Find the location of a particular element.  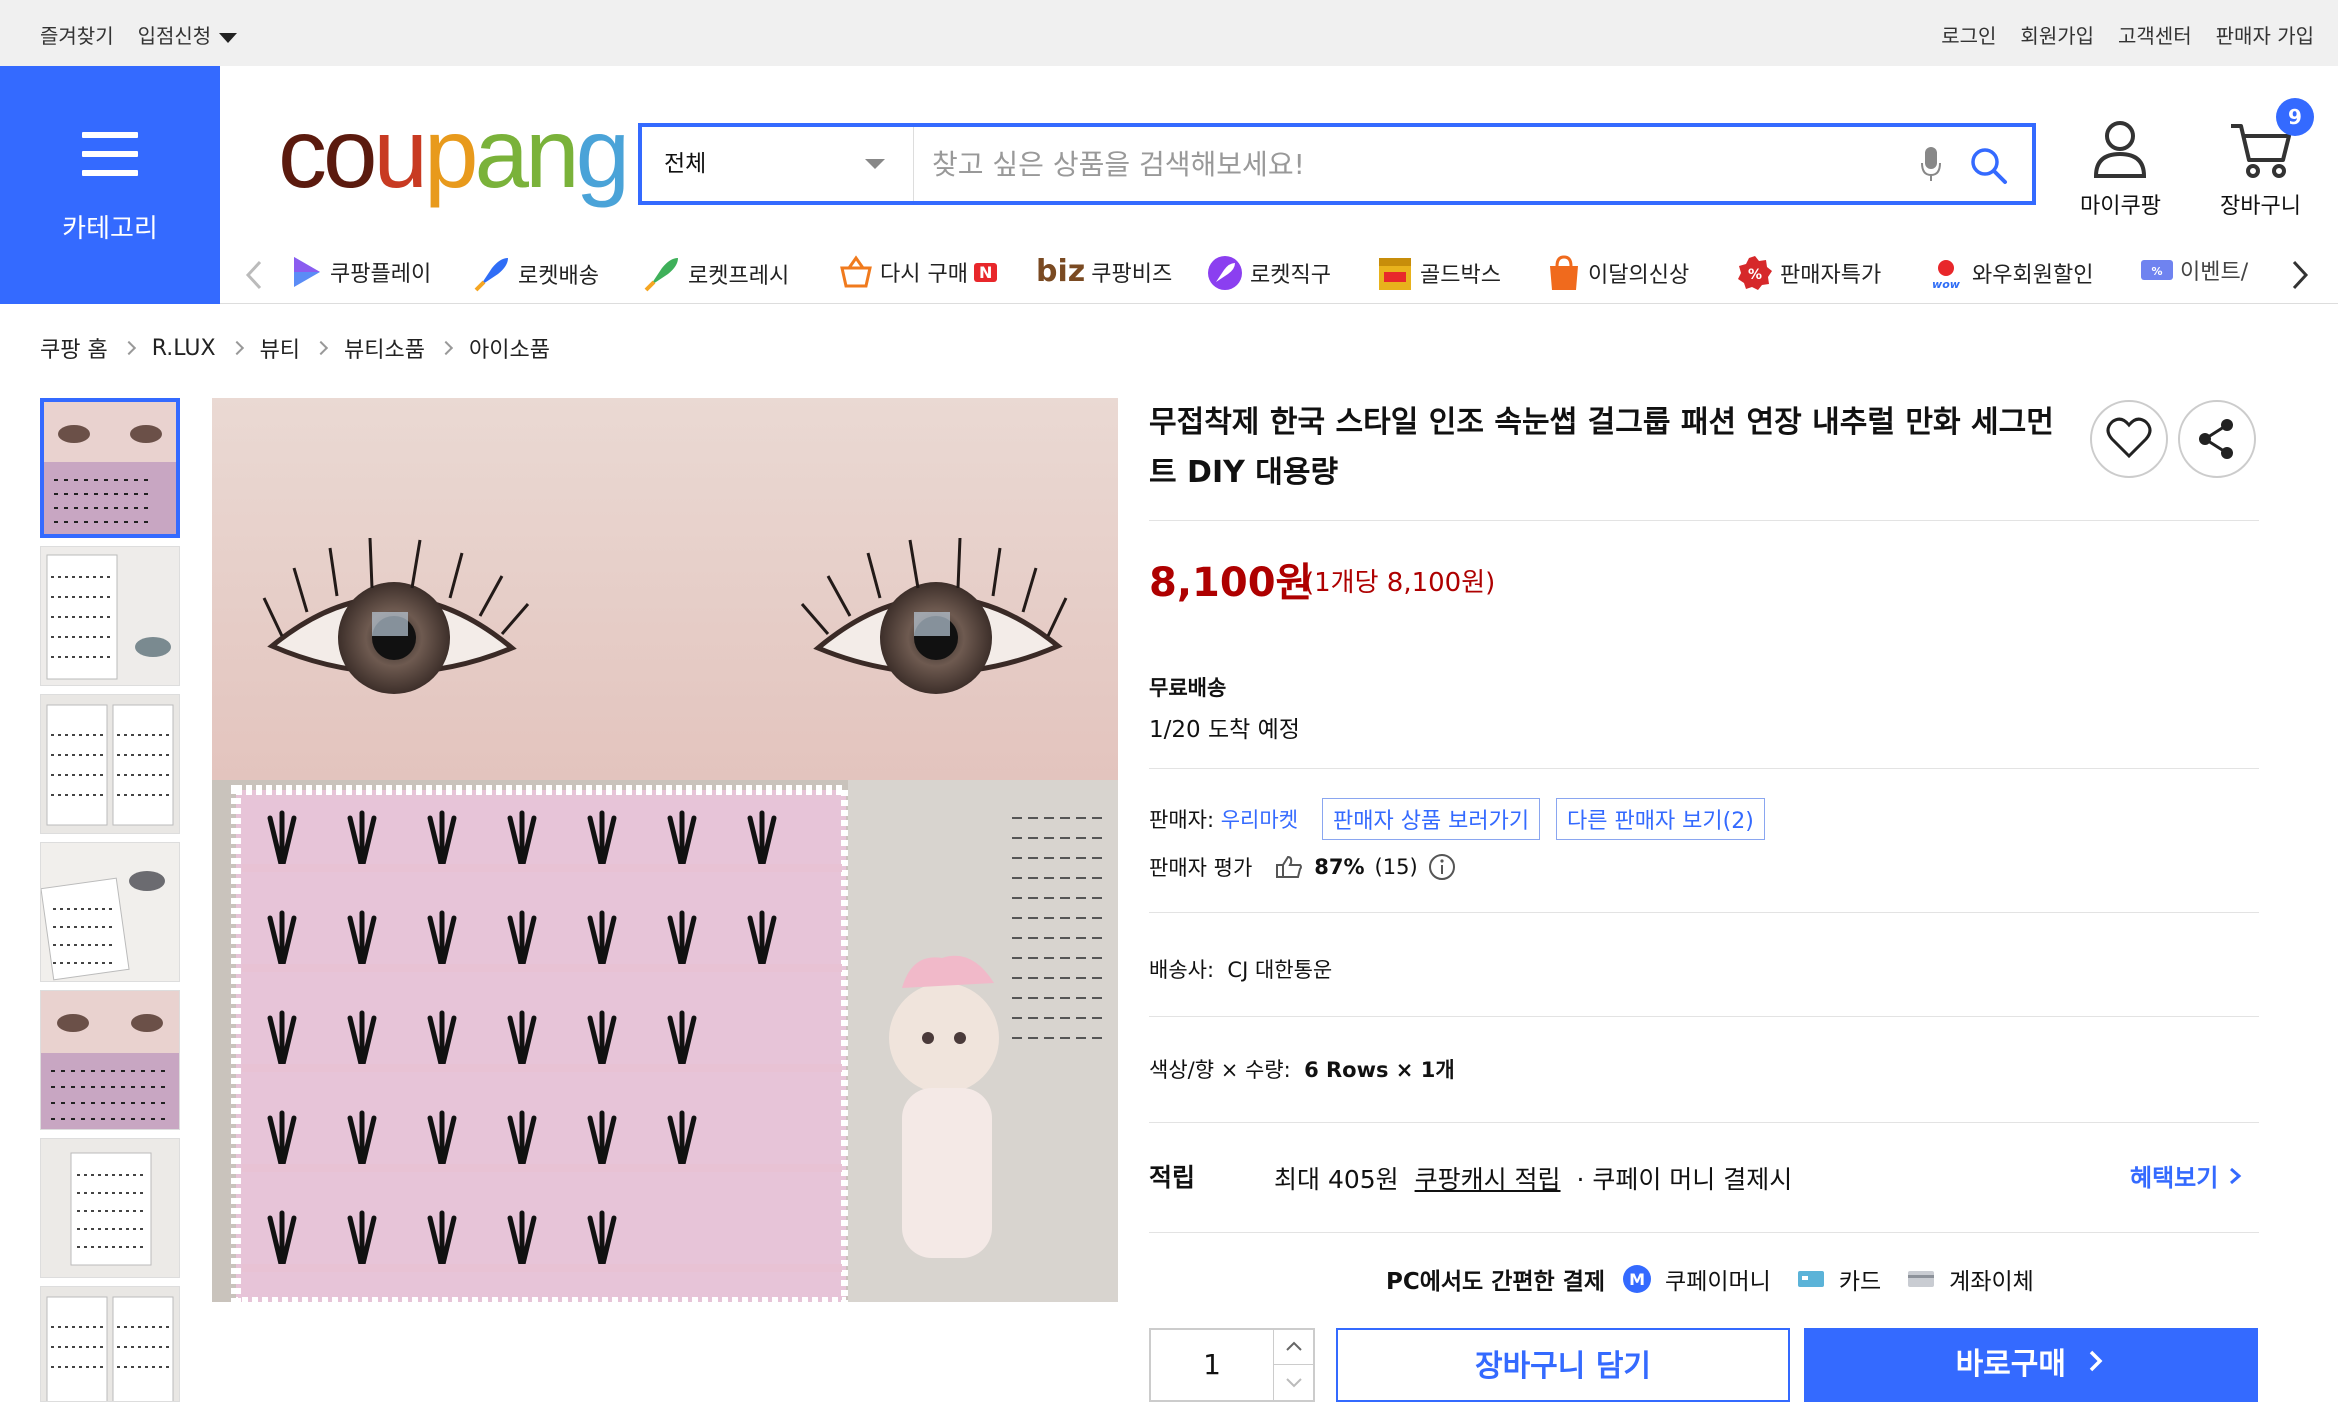

nav-item-new-arrivals: 이달의신상 is located at coordinates (1617, 273).